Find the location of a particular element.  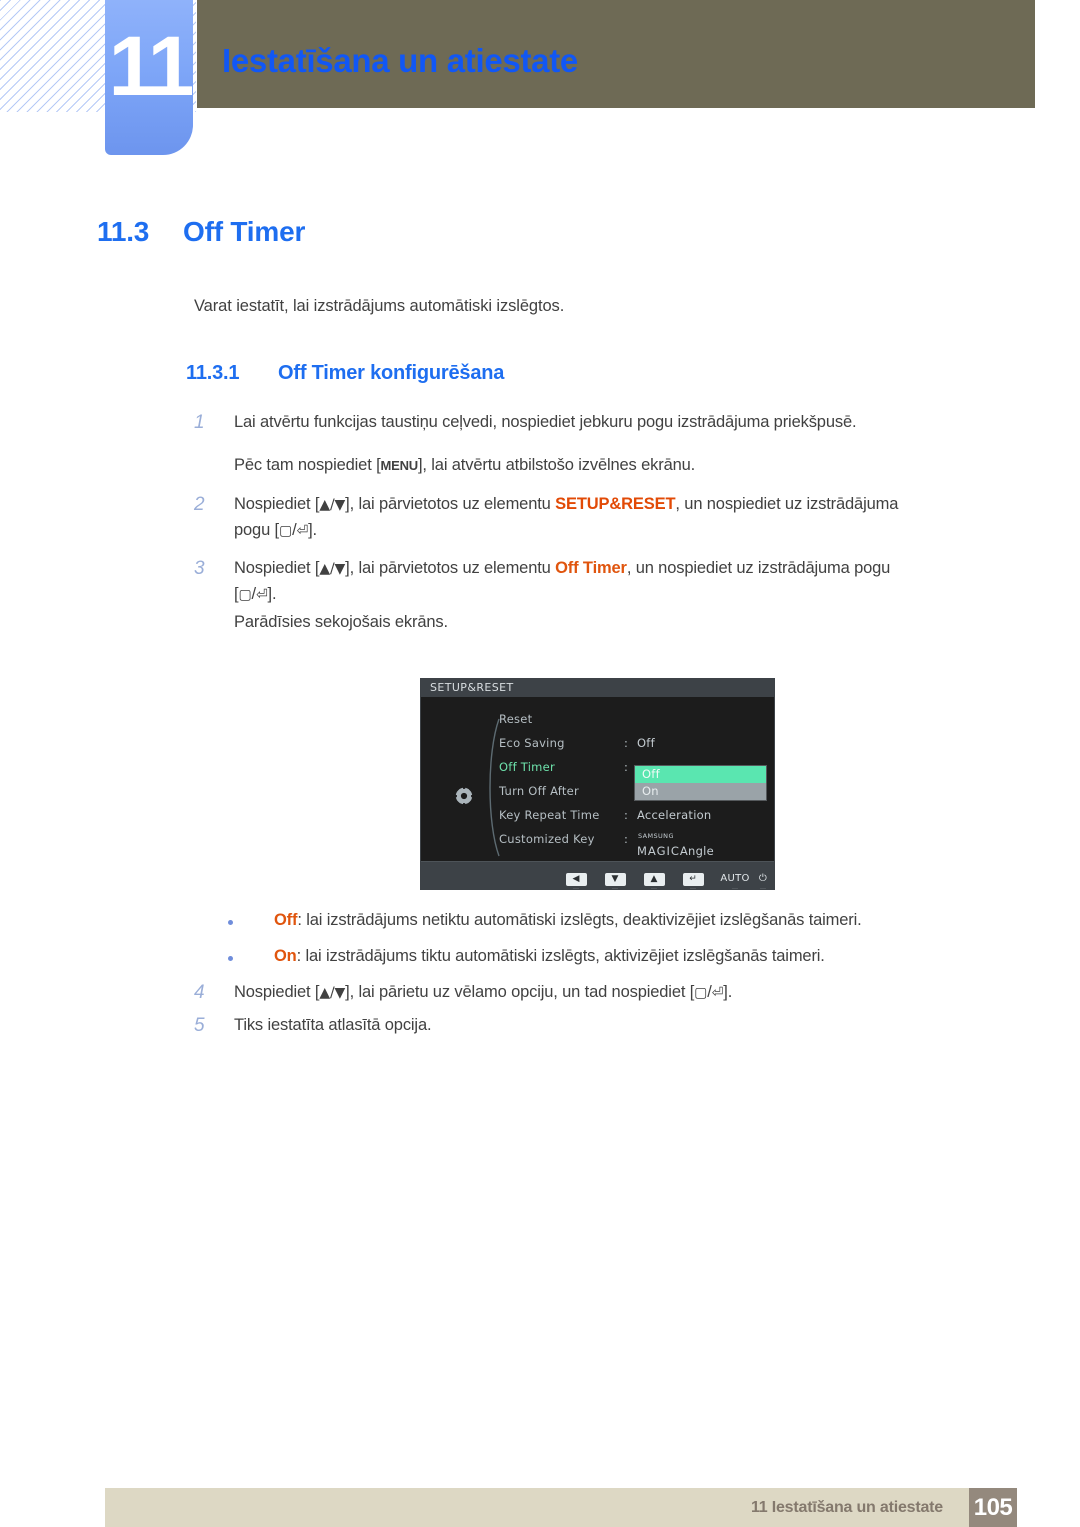

left-arrow-button: ◀ ▼ is located at coordinates (576, 878).